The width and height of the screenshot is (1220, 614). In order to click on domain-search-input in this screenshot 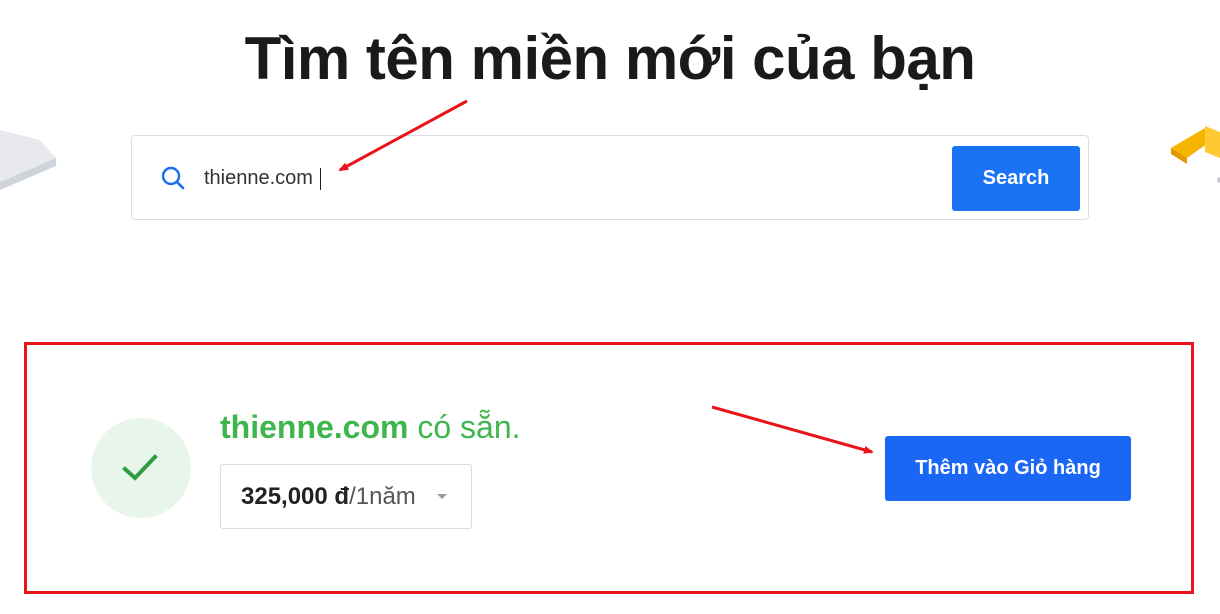, I will do `click(504, 178)`.